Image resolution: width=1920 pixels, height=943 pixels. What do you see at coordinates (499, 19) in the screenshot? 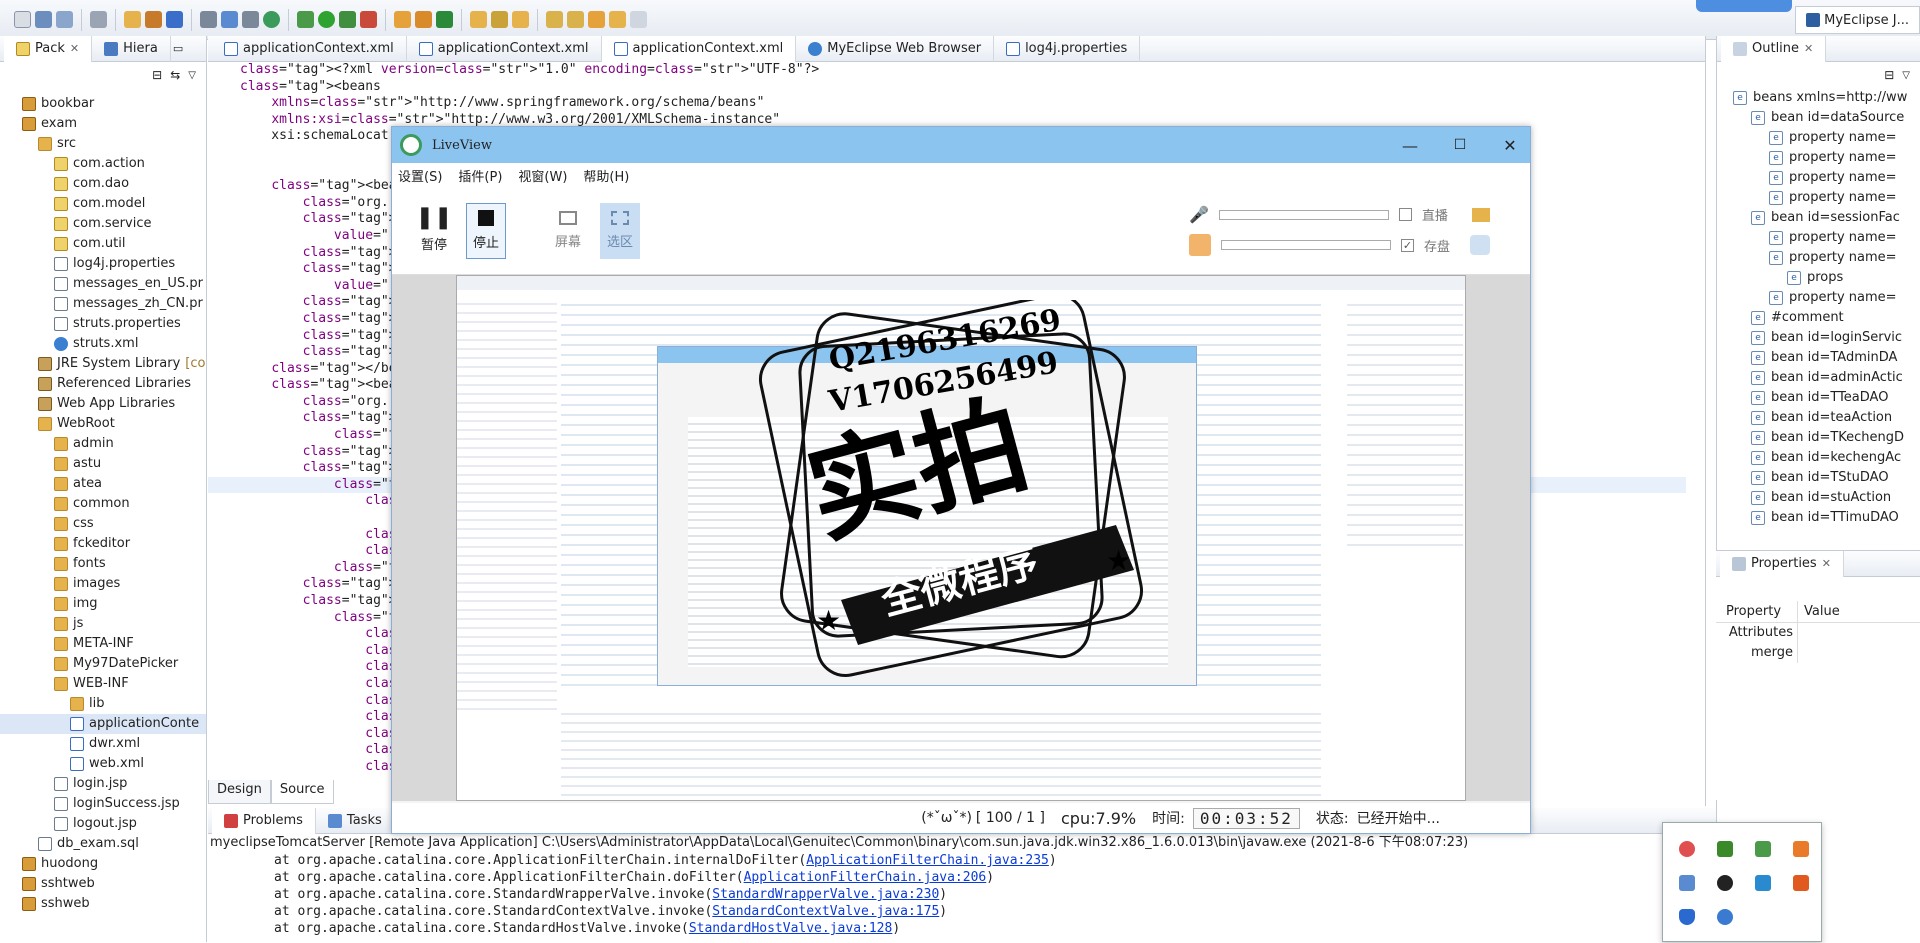
I see `pen-icon` at bounding box center [499, 19].